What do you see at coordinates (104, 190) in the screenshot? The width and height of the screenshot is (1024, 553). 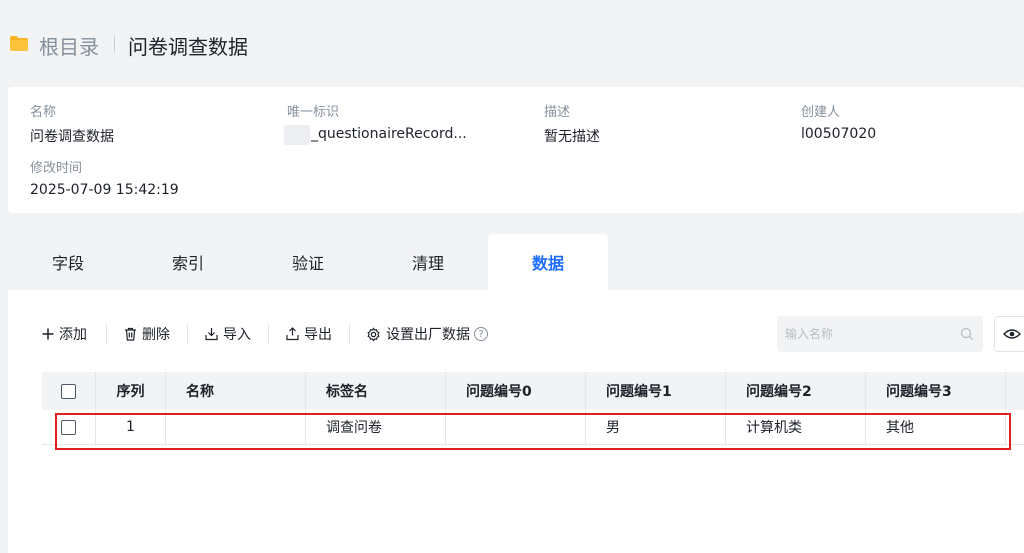 I see `modified-value: 2025-07-09 15:42:19` at bounding box center [104, 190].